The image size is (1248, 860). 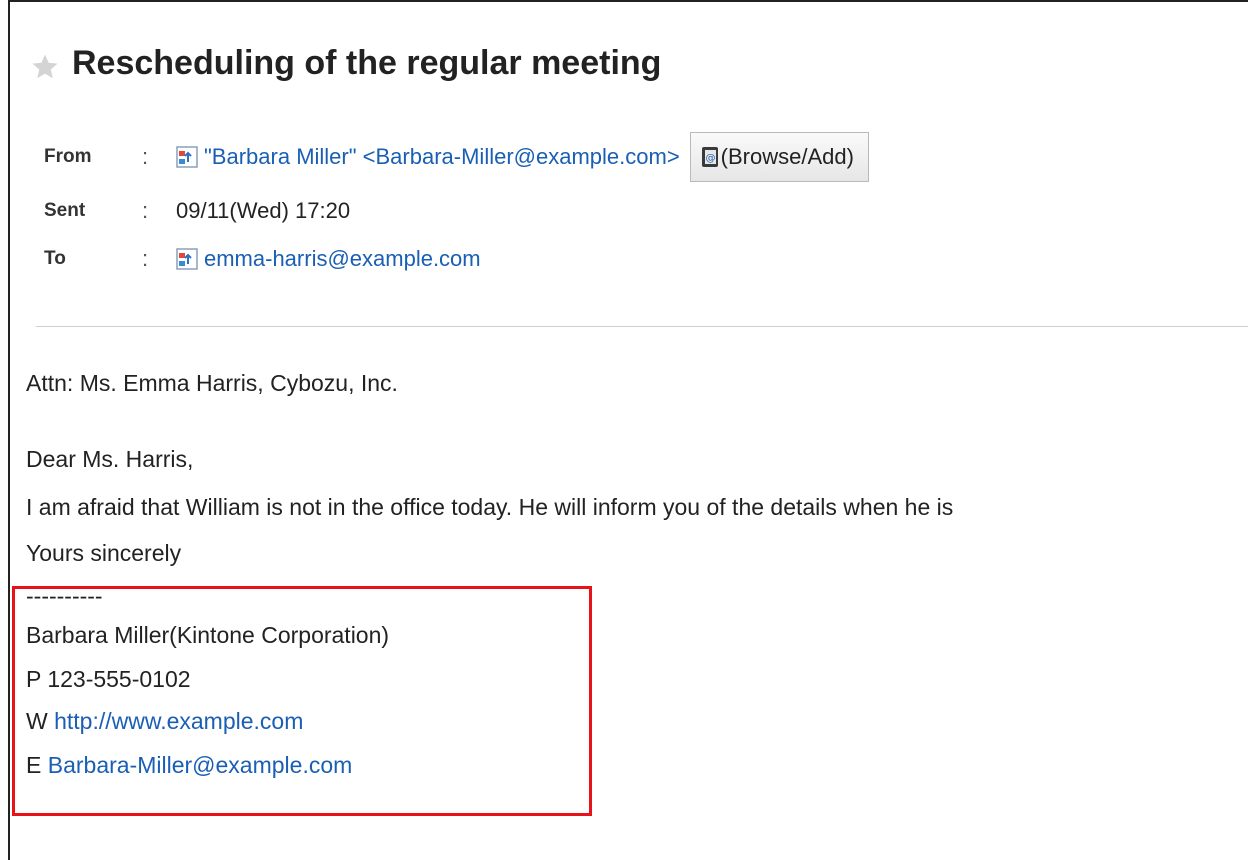 I want to click on browse-add-label: (Browse/Add), so click(x=787, y=156).